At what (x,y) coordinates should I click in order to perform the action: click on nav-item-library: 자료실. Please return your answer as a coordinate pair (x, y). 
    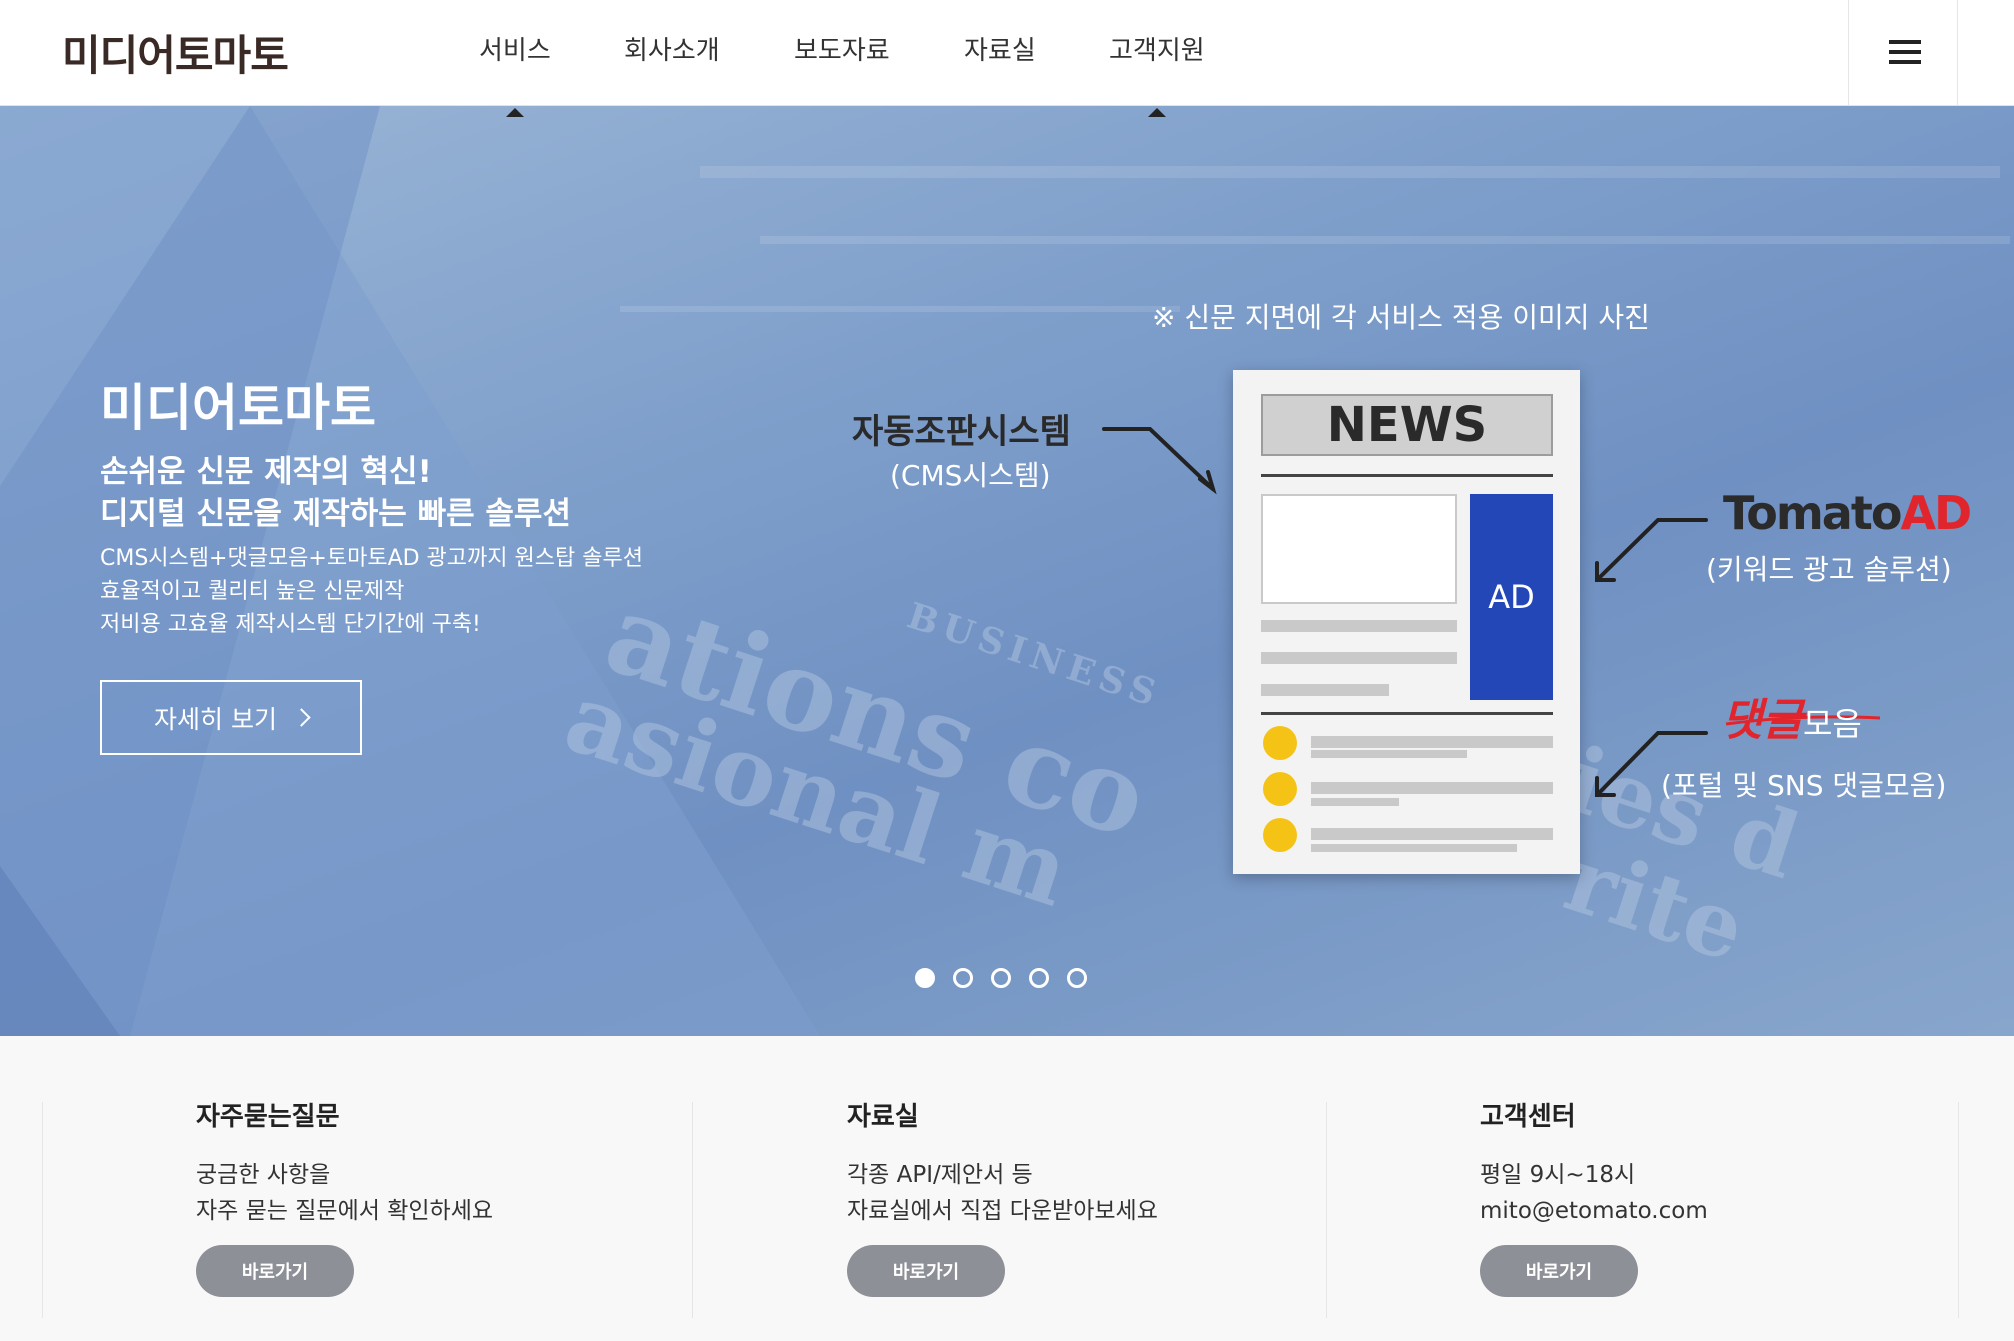
    Looking at the image, I should click on (1000, 48).